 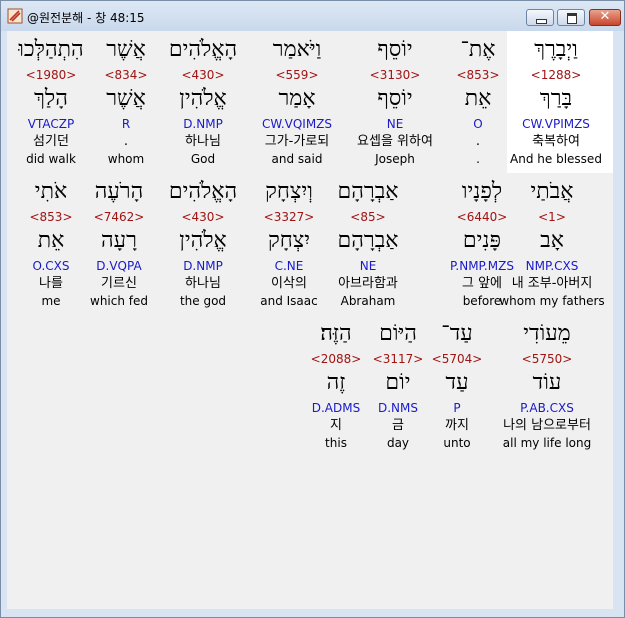 I want to click on korean-gloss: 그 앞에, so click(x=481, y=283).